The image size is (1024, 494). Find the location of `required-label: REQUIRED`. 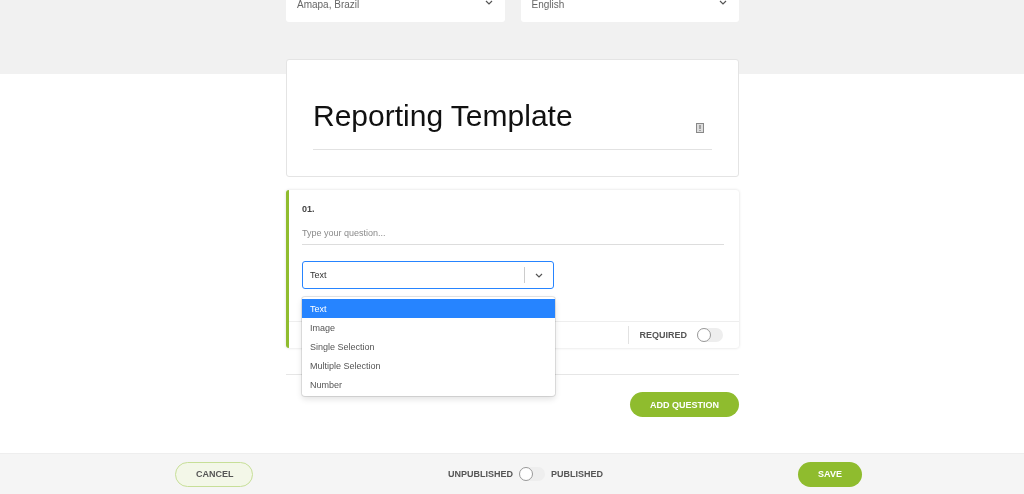

required-label: REQUIRED is located at coordinates (663, 335).